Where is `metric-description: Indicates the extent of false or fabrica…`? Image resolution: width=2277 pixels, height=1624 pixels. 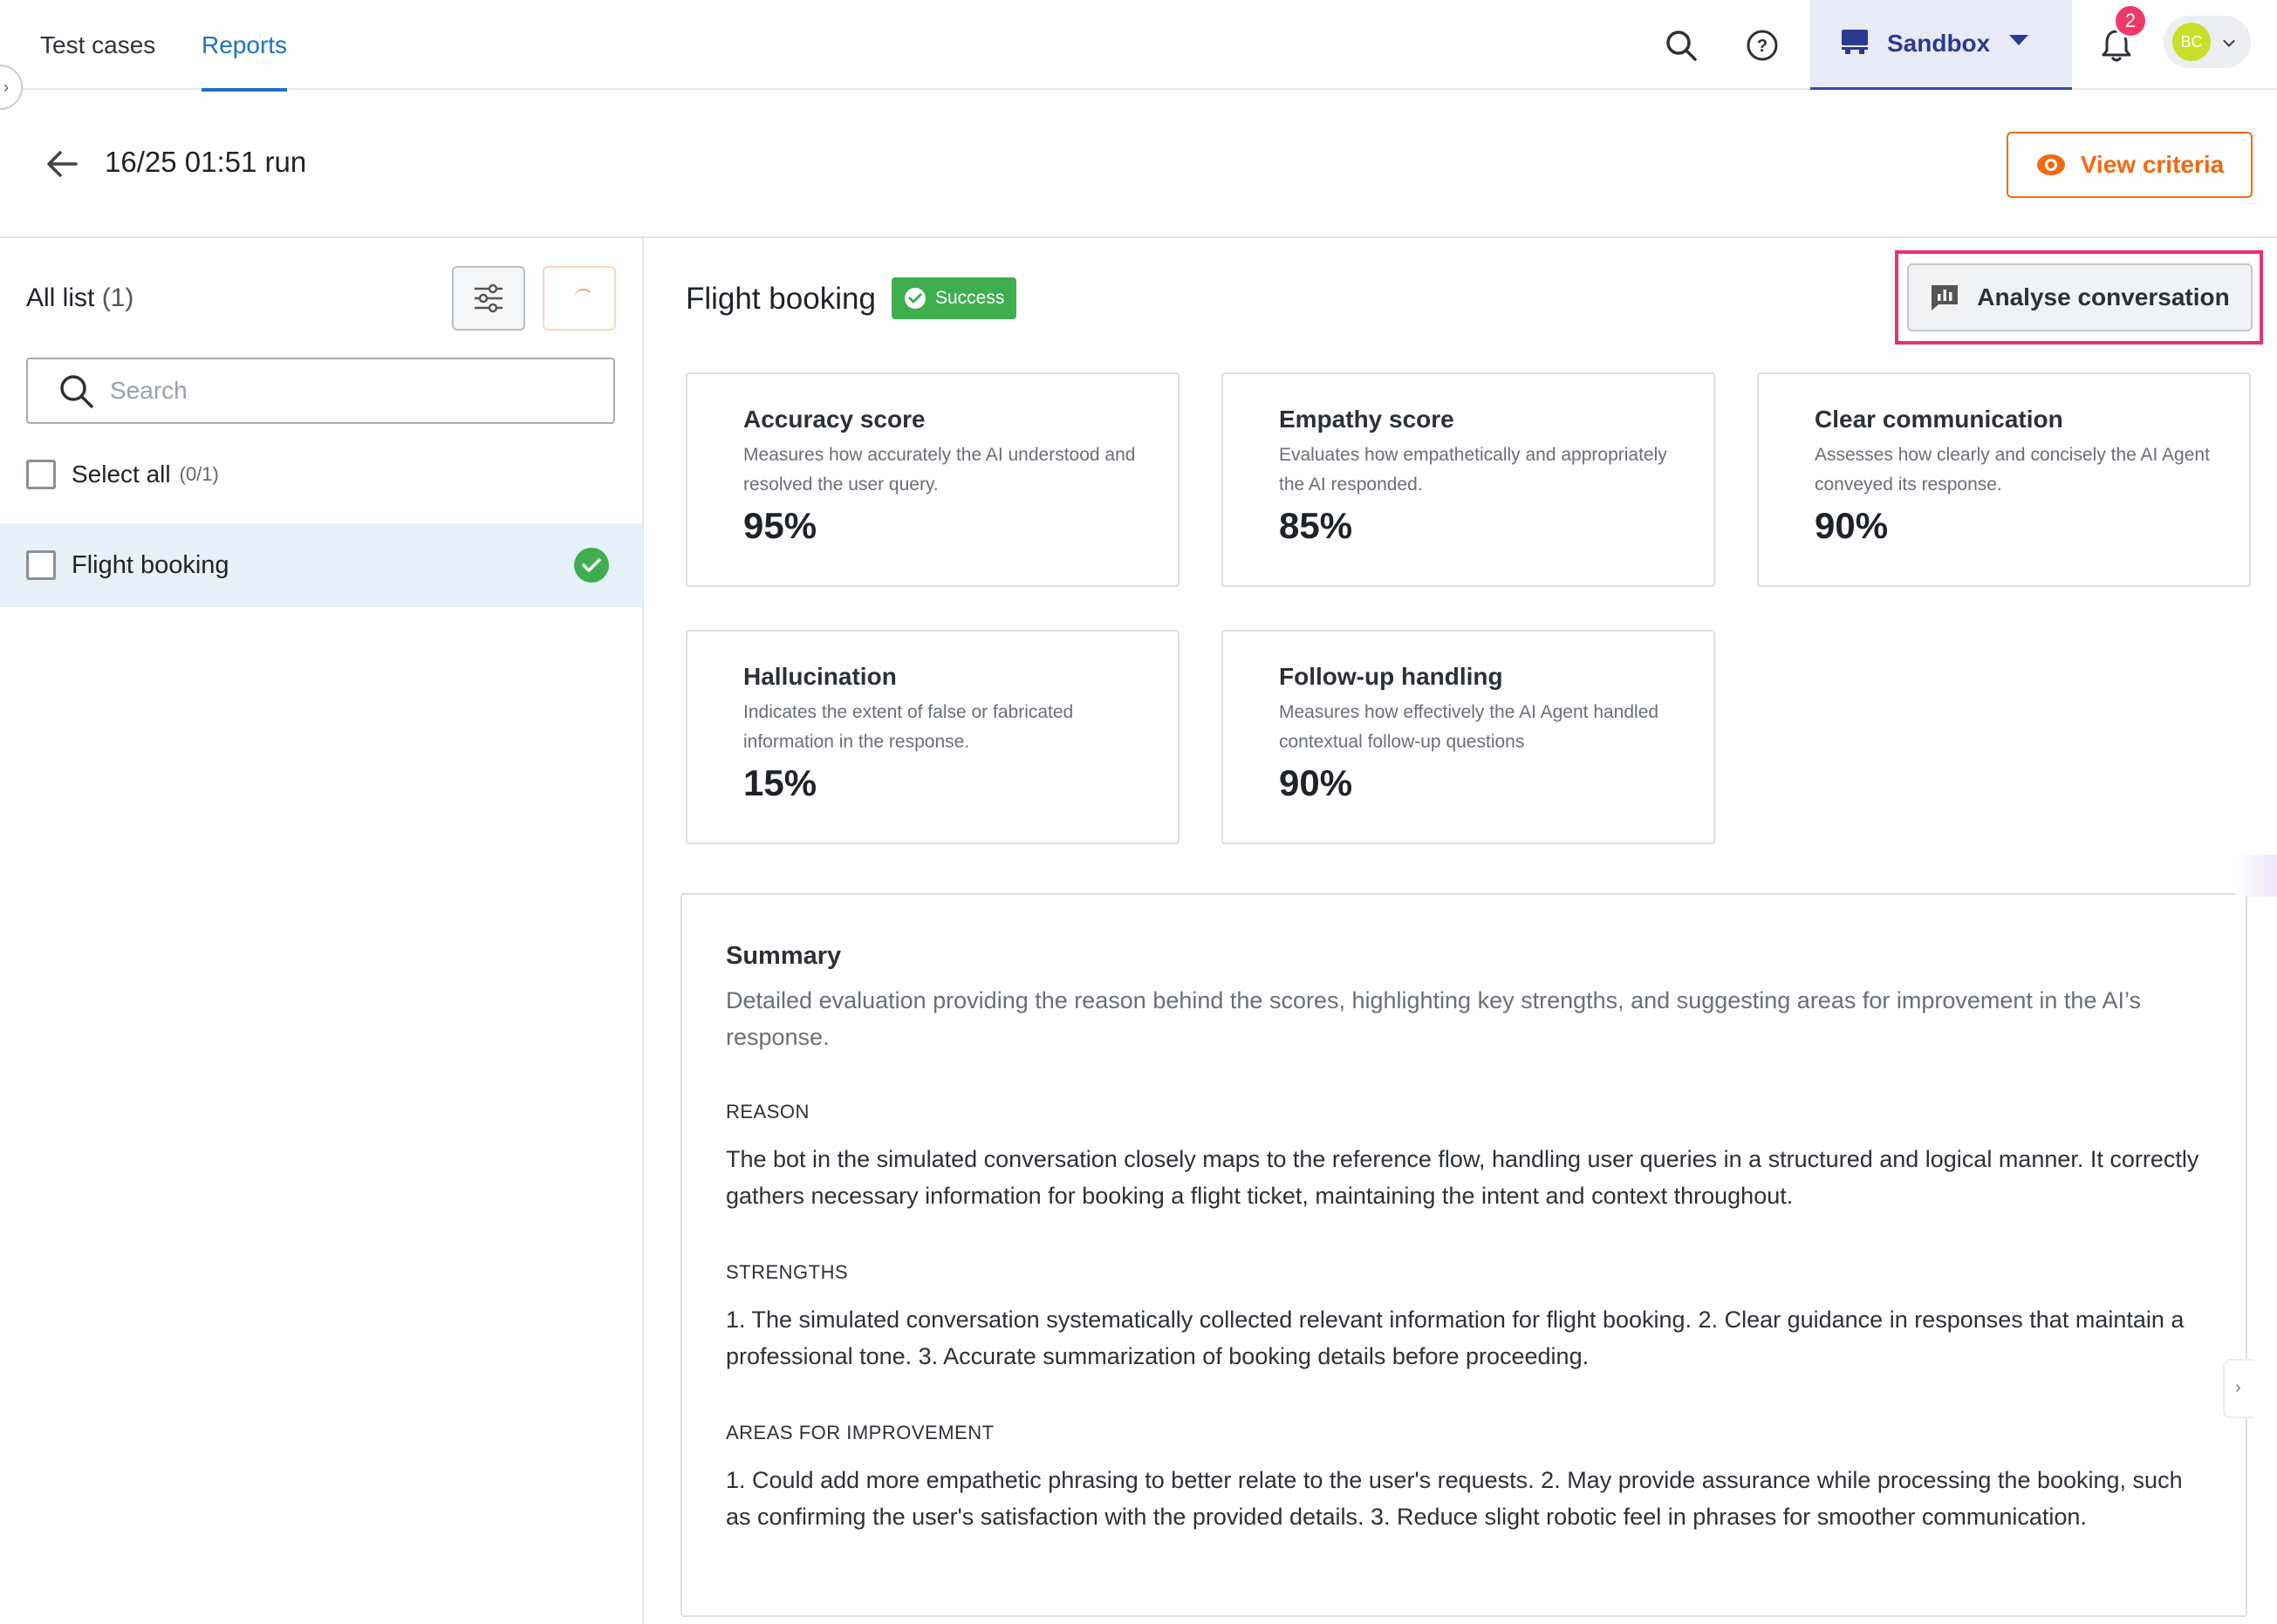
metric-description: Indicates the extent of false or fabrica… is located at coordinates (909, 727).